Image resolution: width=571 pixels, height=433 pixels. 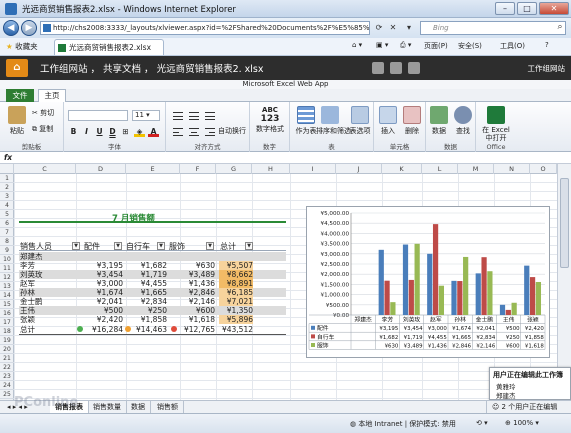 What do you see at coordinates (547, 68) in the screenshot?
I see `site-link: 工作组网站` at bounding box center [547, 68].